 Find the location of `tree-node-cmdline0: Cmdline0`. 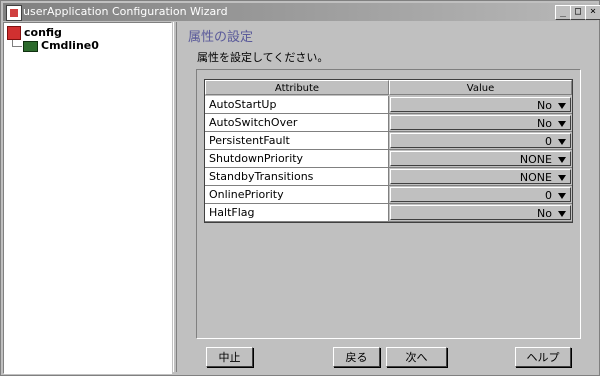

tree-node-cmdline0: Cmdline0 is located at coordinates (61, 45).